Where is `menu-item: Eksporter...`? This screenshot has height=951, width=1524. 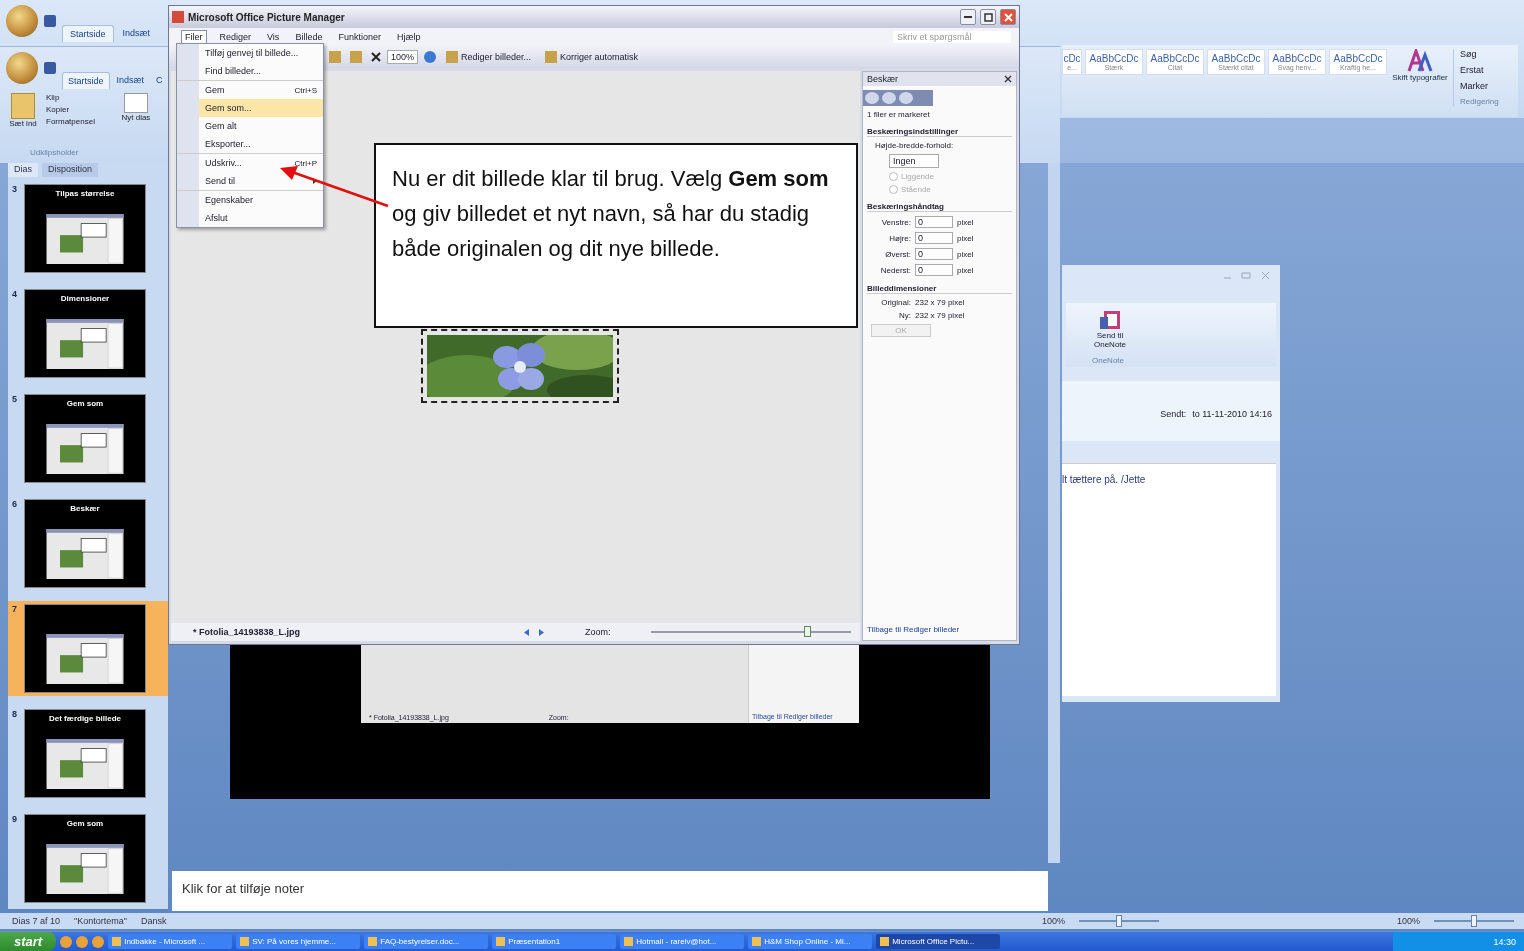
menu-item: Eksporter... is located at coordinates (250, 144).